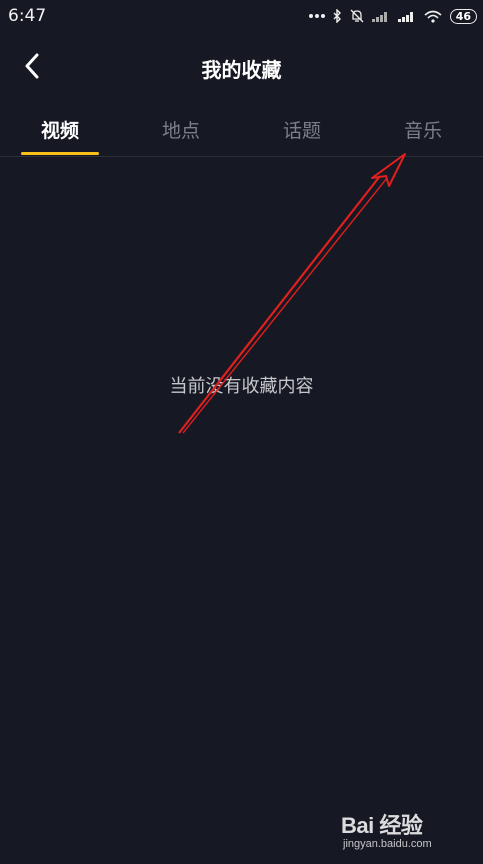 This screenshot has width=483, height=864. I want to click on status-bar: 6:47 46, so click(241, 17).